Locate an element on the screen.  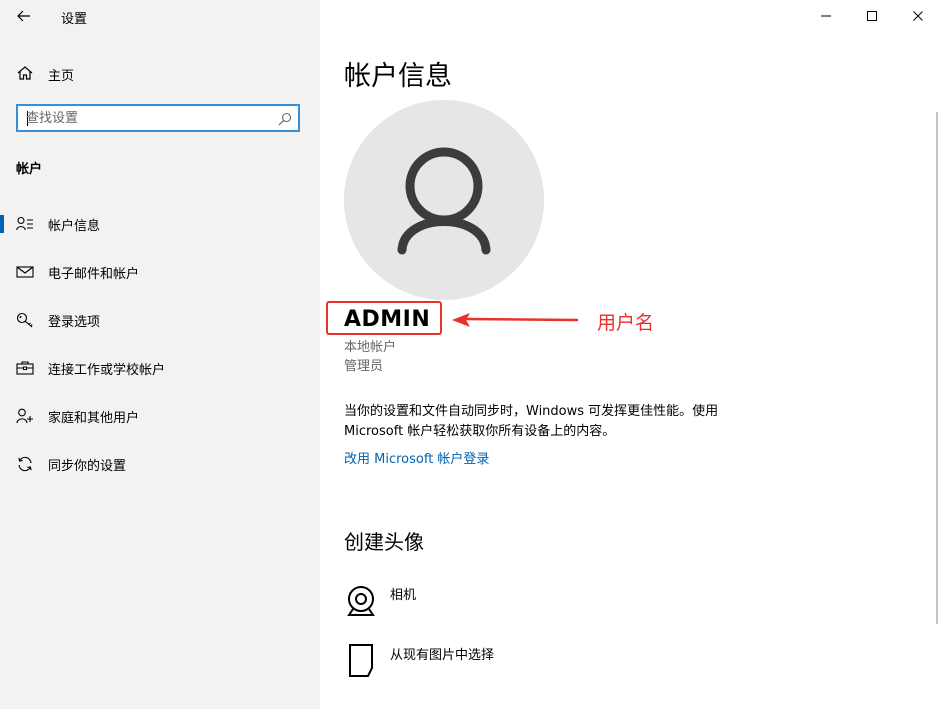
search-input is located at coordinates (146, 118).